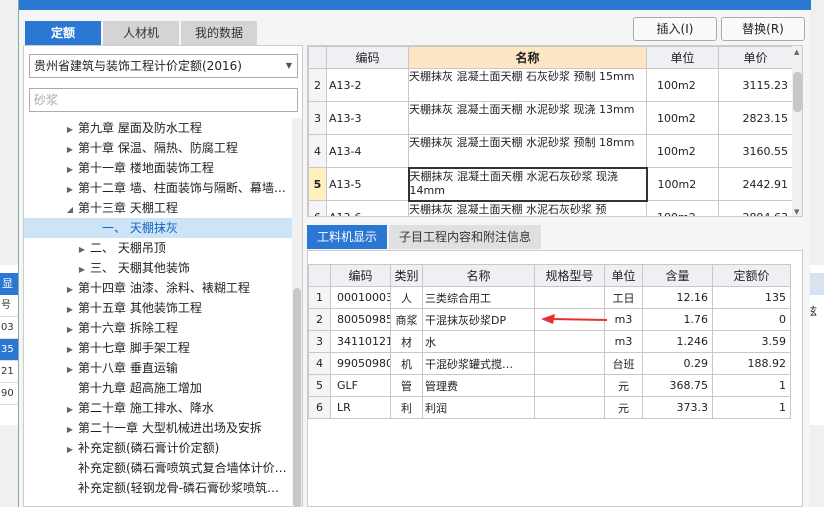 The height and width of the screenshot is (507, 824). Describe the element at coordinates (763, 29) in the screenshot. I see `replace-button: 替换(R)` at that location.